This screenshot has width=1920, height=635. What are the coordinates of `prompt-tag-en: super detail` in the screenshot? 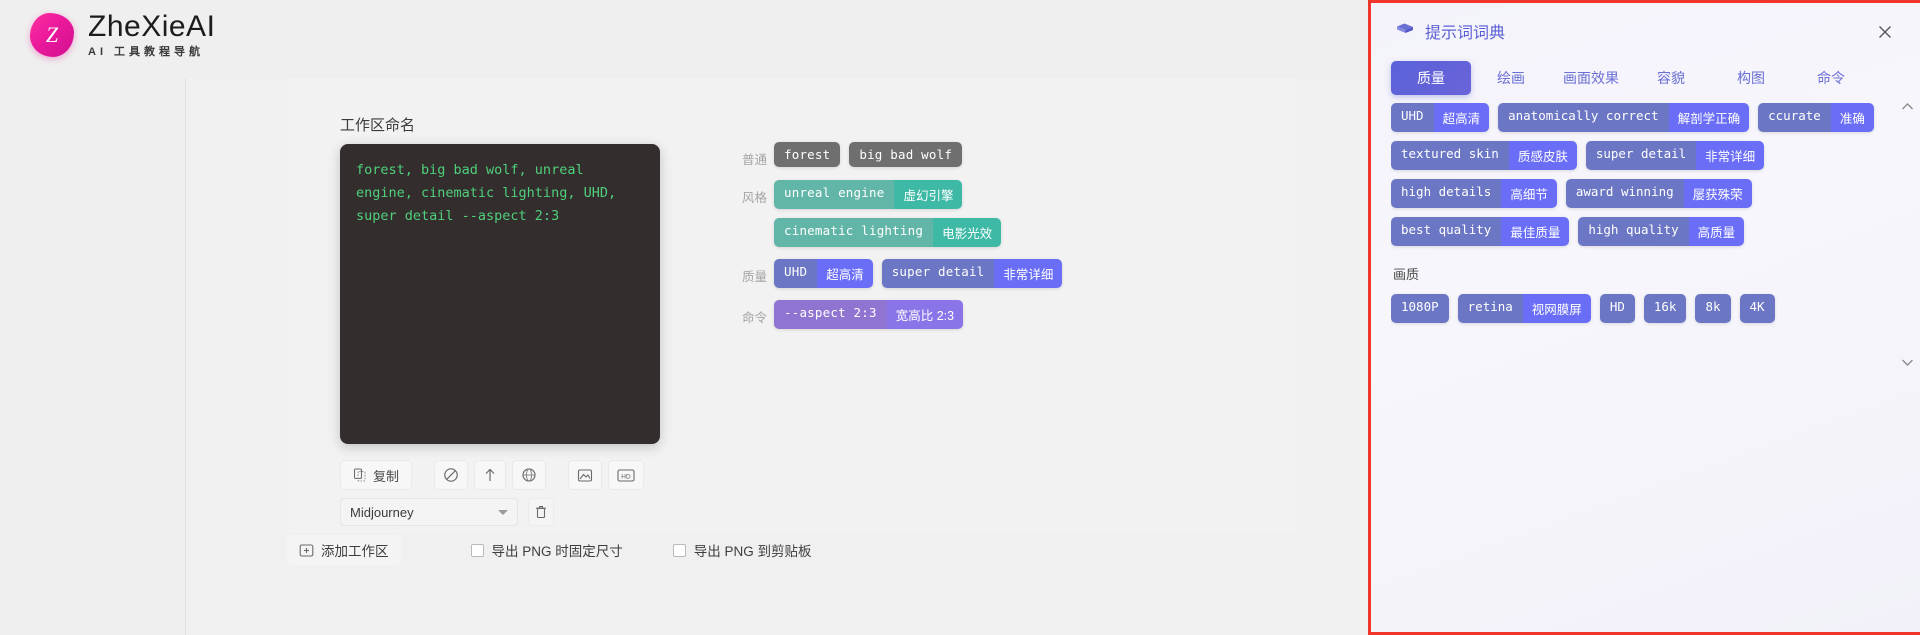 It's located at (938, 273).